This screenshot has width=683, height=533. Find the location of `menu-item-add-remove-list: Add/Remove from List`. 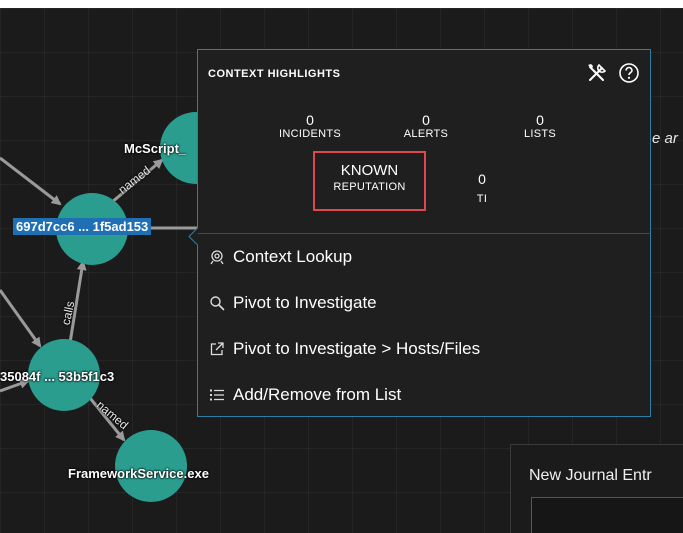

menu-item-add-remove-list: Add/Remove from List is located at coordinates (424, 395).